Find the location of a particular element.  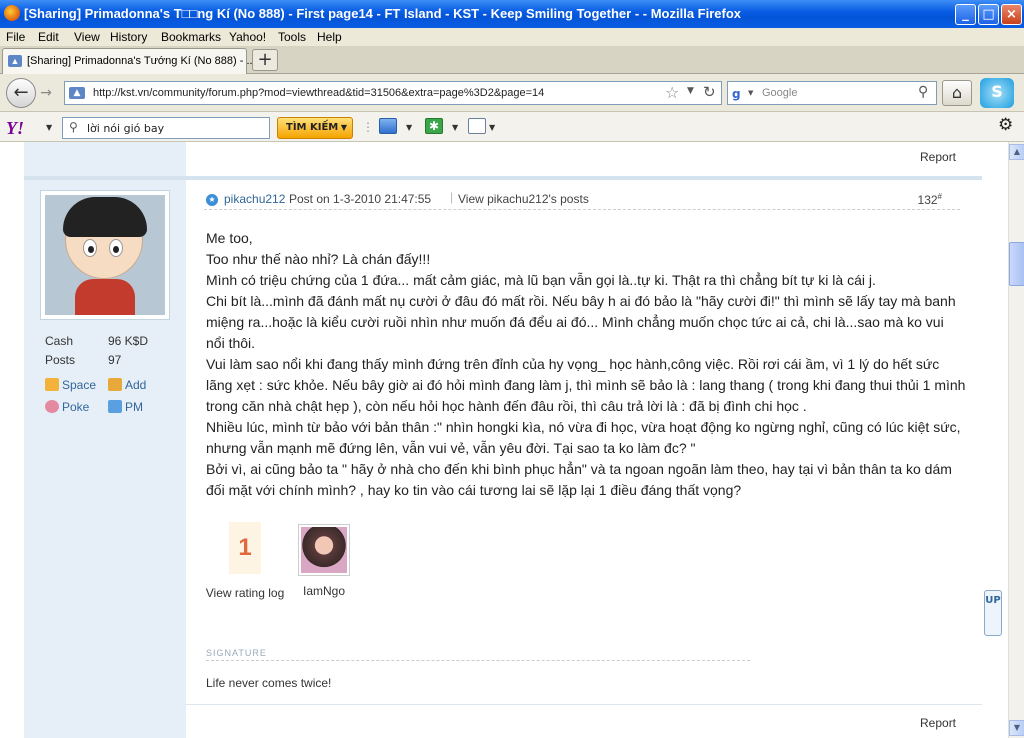

add-friend-link: Add is located at coordinates (127, 385).